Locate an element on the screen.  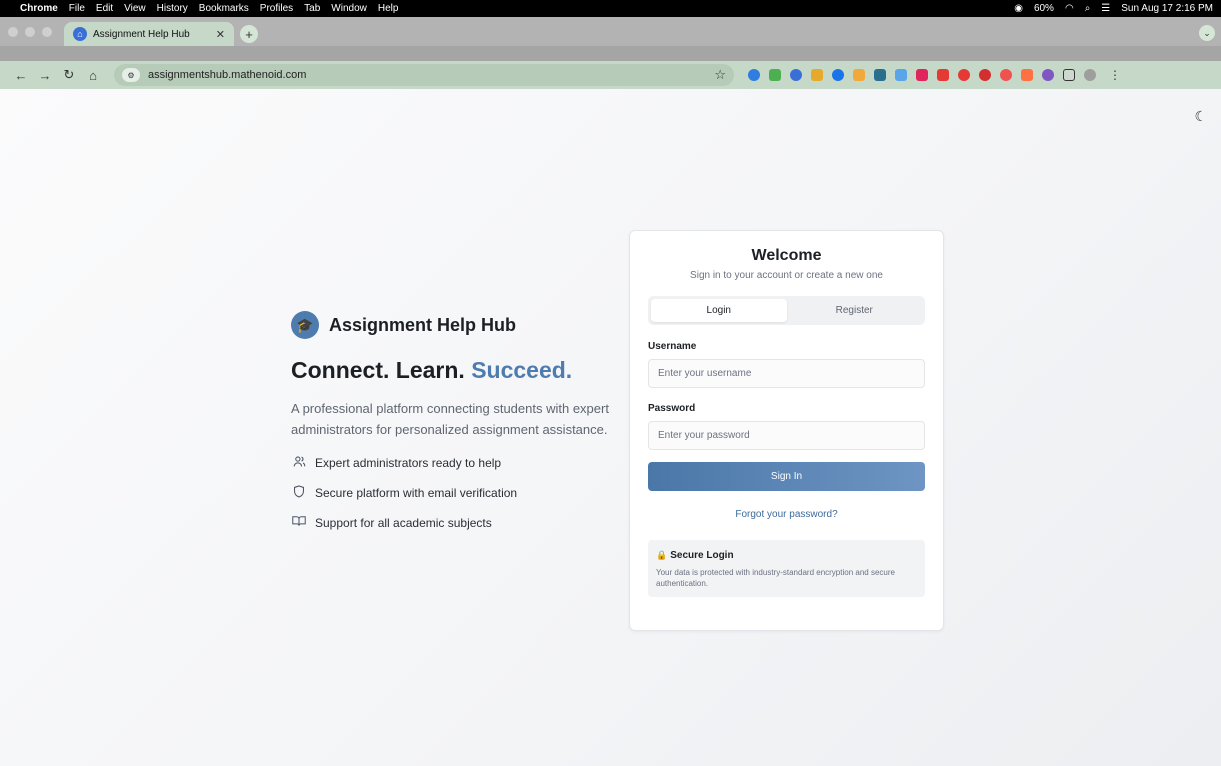
browser-tab-strip: ⌂ Assignment Help Hub ✕ + ⌄ is located at coordinates (610, 39).